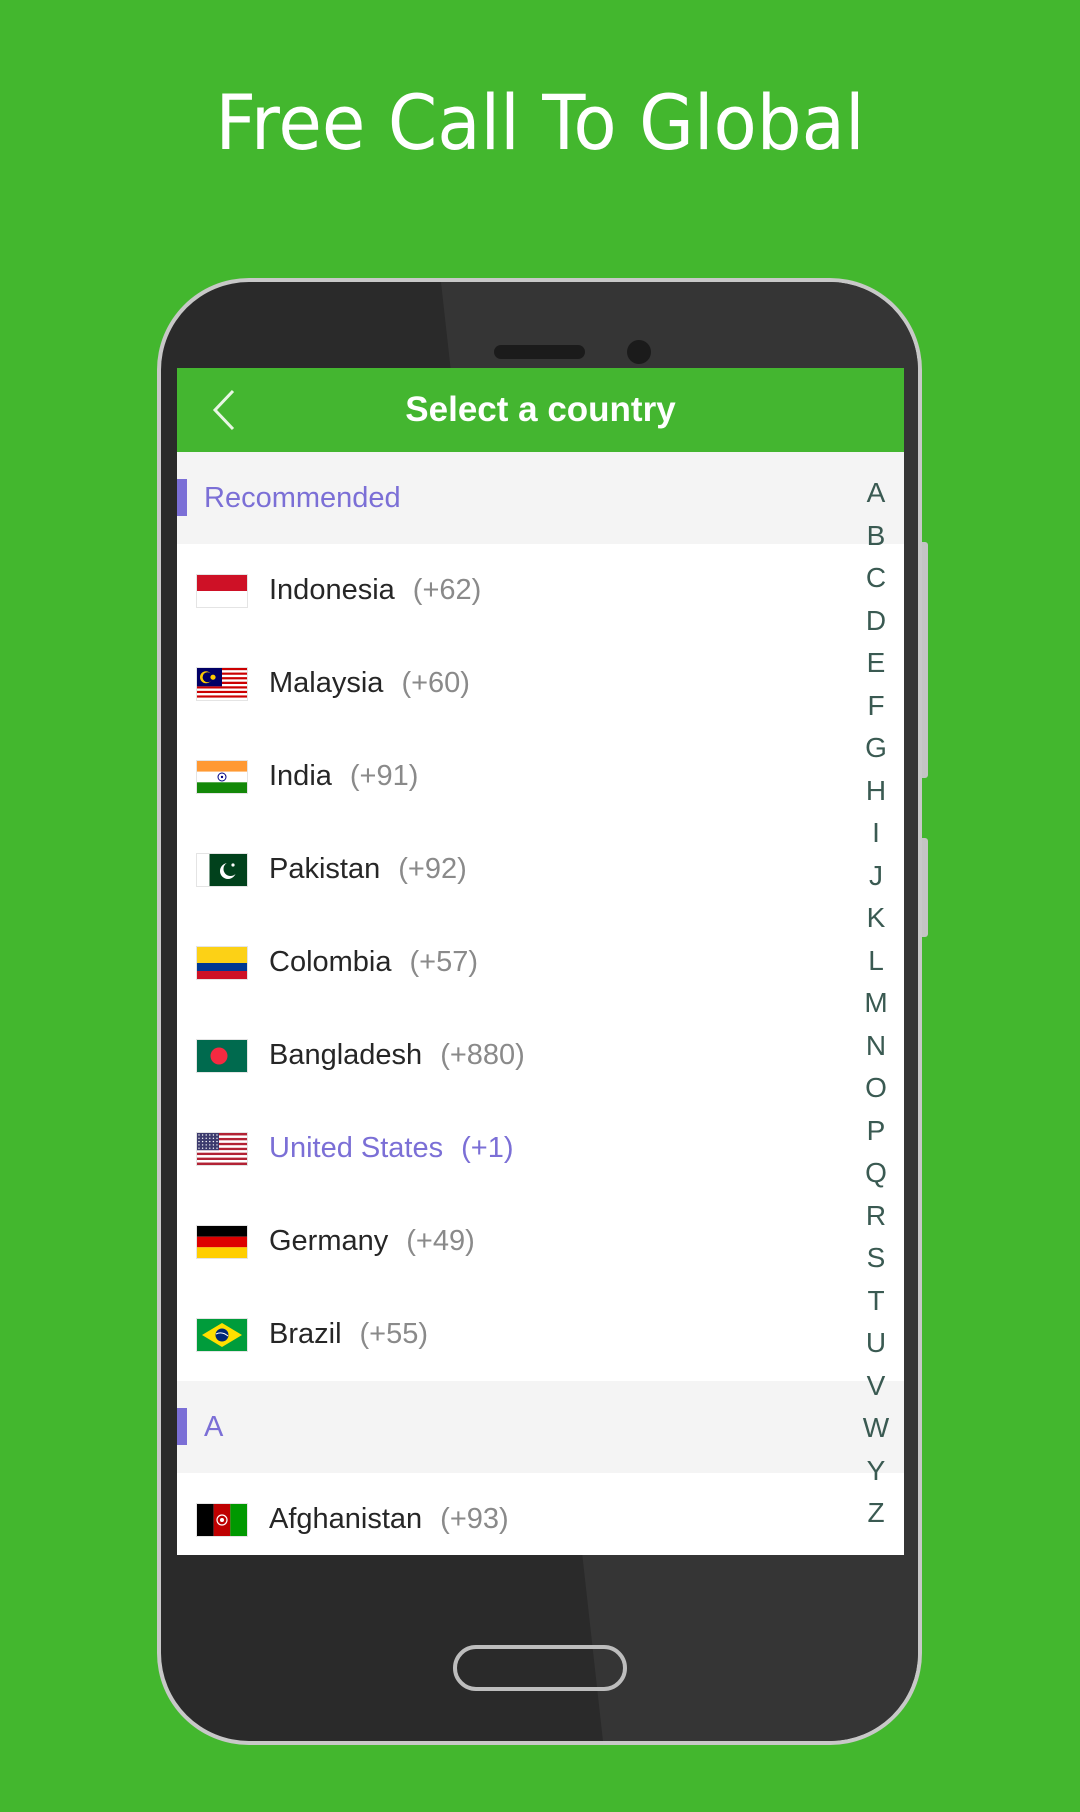  What do you see at coordinates (540, 590) in the screenshot?
I see `country-row: Indonesia (+62)` at bounding box center [540, 590].